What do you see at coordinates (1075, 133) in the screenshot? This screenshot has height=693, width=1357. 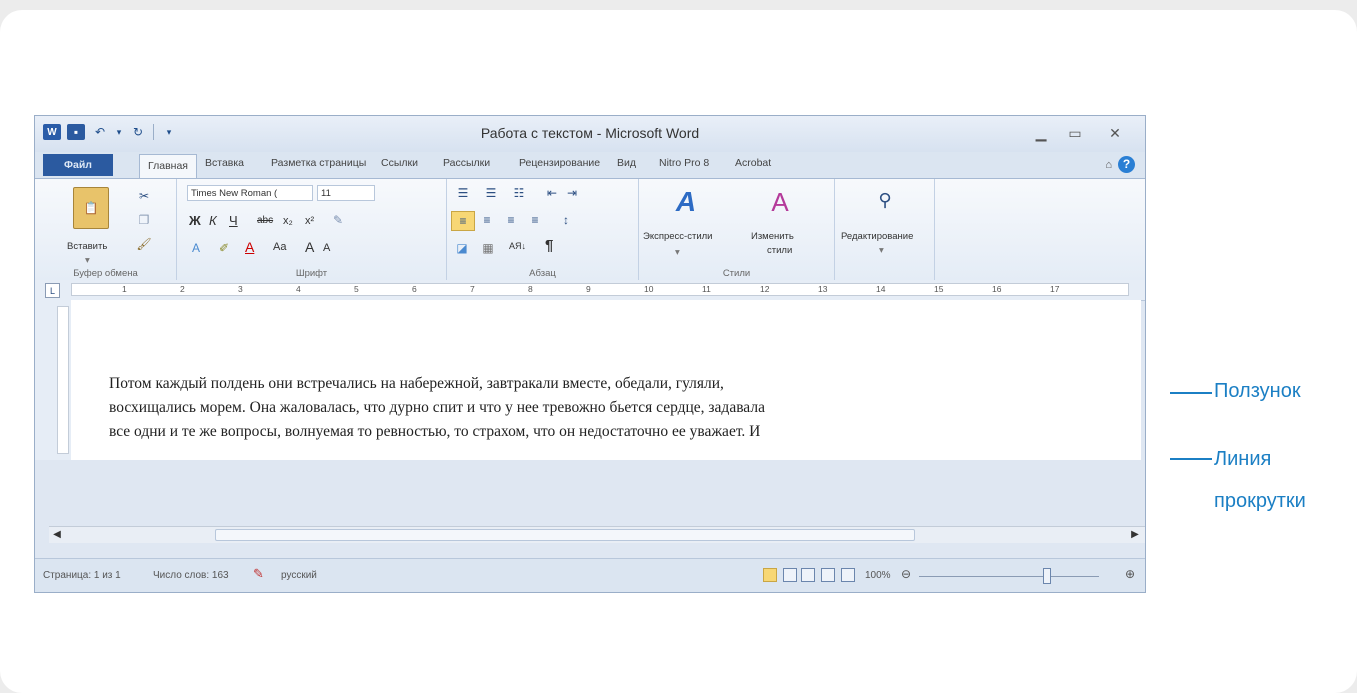 I see `maximize-button: ▭` at bounding box center [1075, 133].